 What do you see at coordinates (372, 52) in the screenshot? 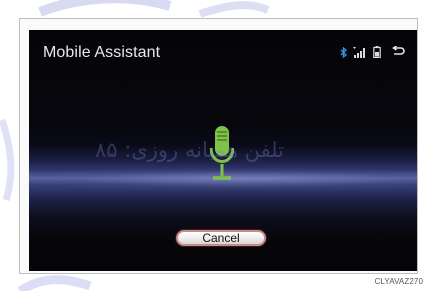
I see `status-bar` at bounding box center [372, 52].